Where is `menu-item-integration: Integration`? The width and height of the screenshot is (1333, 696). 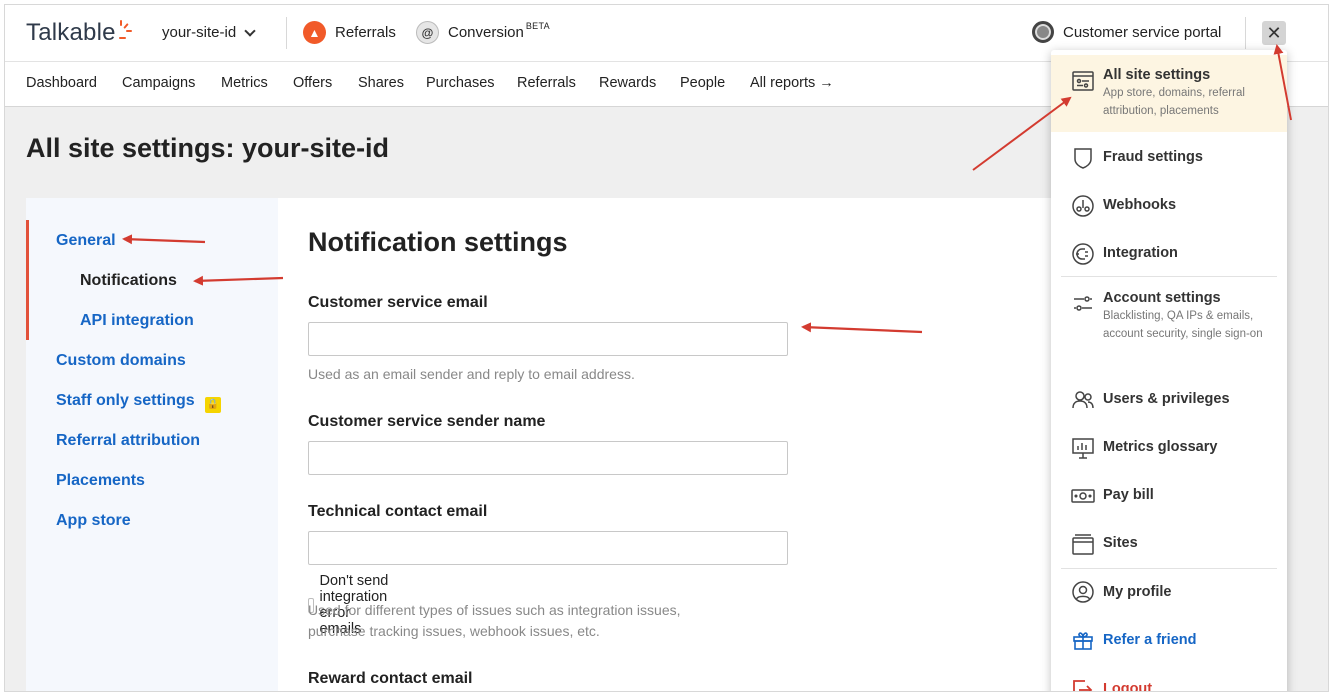
menu-item-integration: Integration is located at coordinates (1169, 254).